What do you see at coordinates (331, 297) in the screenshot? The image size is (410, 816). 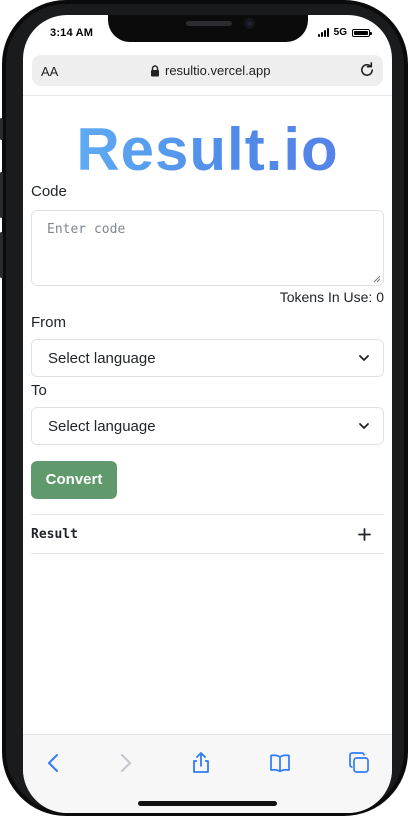 I see `tokens-in-use: Tokens In Use: 0` at bounding box center [331, 297].